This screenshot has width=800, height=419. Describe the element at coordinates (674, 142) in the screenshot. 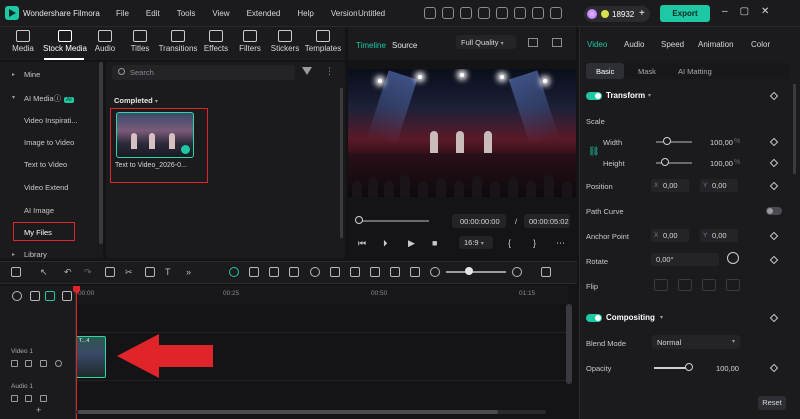

I see `width-slider` at that location.